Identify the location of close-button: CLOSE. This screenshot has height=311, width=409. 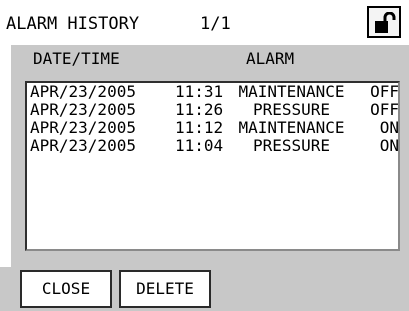
(66, 289).